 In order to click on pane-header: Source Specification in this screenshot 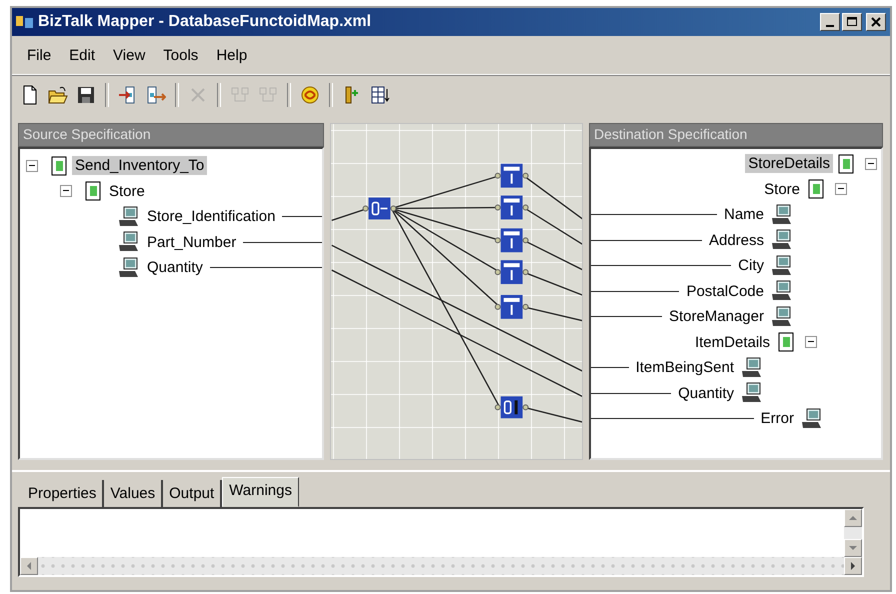, I will do `click(171, 135)`.